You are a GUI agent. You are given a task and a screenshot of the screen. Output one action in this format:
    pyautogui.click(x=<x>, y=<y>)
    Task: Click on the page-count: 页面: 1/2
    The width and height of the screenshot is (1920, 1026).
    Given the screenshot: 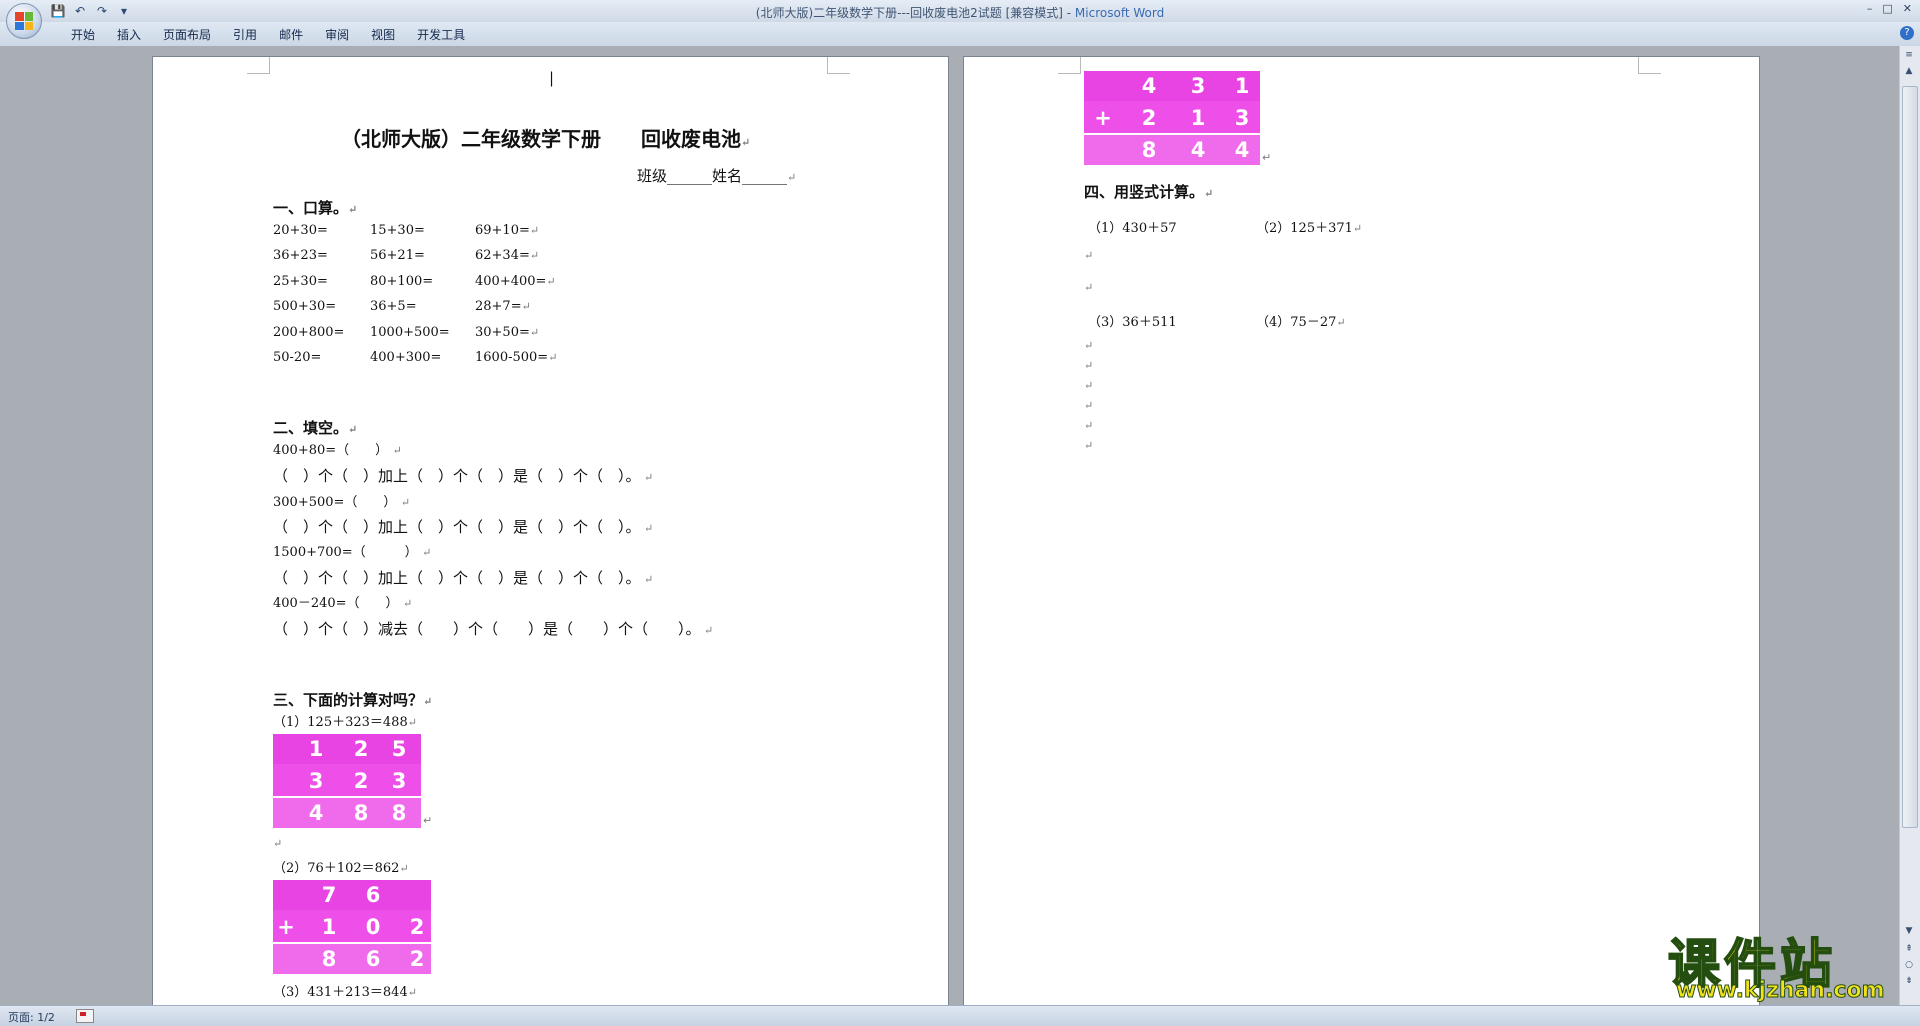 What is the action you would take?
    pyautogui.click(x=31, y=1017)
    